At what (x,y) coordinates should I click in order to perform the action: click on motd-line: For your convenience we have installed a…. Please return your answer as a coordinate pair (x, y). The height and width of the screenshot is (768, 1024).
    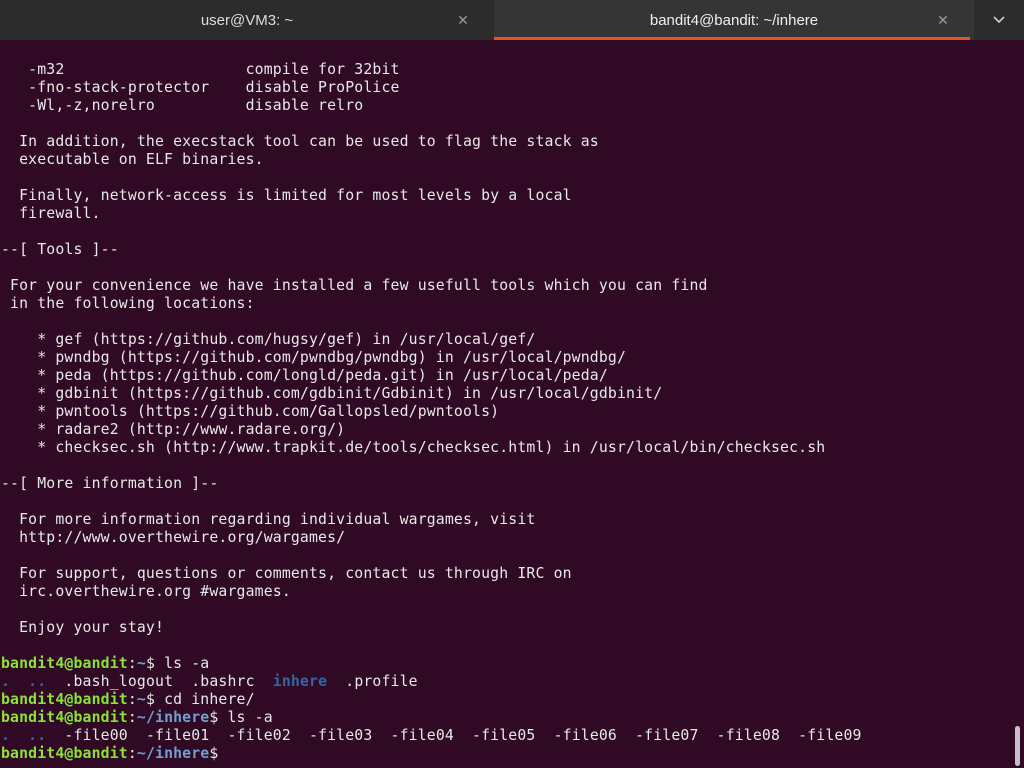
    Looking at the image, I should click on (354, 285).